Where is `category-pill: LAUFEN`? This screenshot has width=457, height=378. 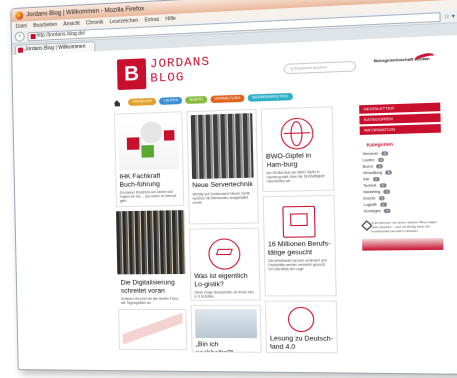
category-pill: LAUFEN is located at coordinates (171, 100).